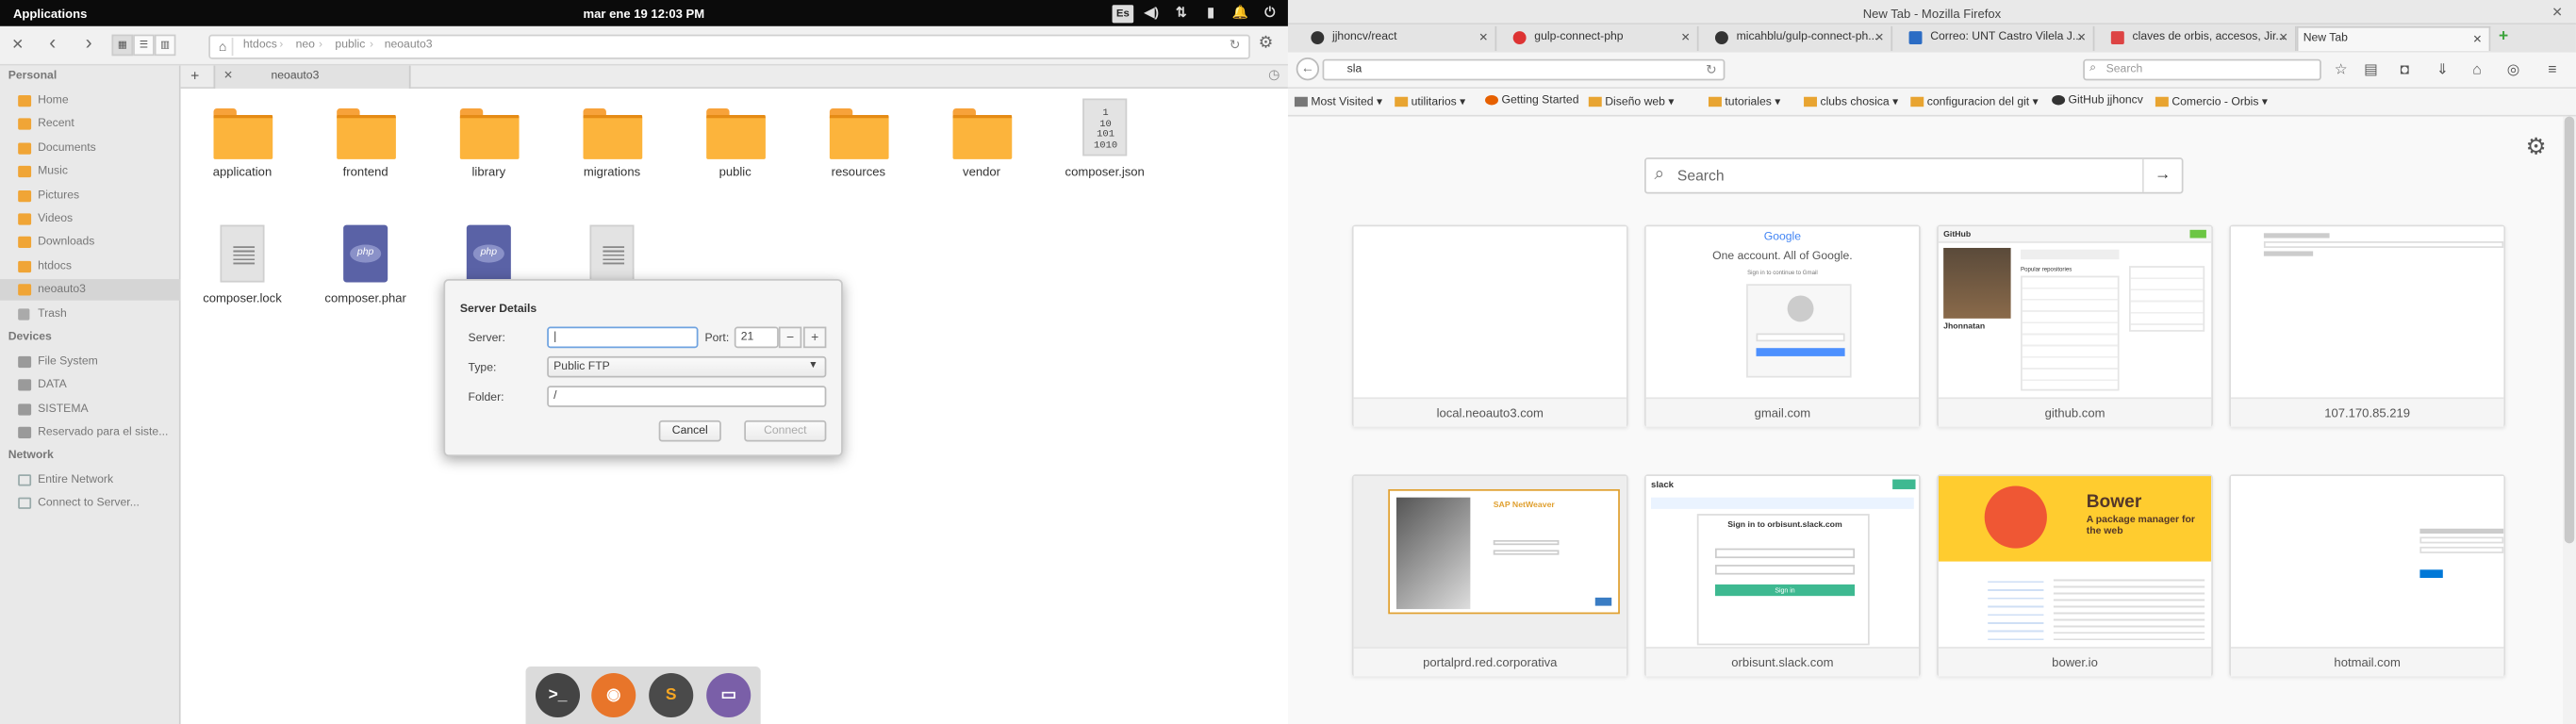 This screenshot has width=2576, height=724. Describe the element at coordinates (982, 138) in the screenshot. I see `file-item: vendor` at that location.